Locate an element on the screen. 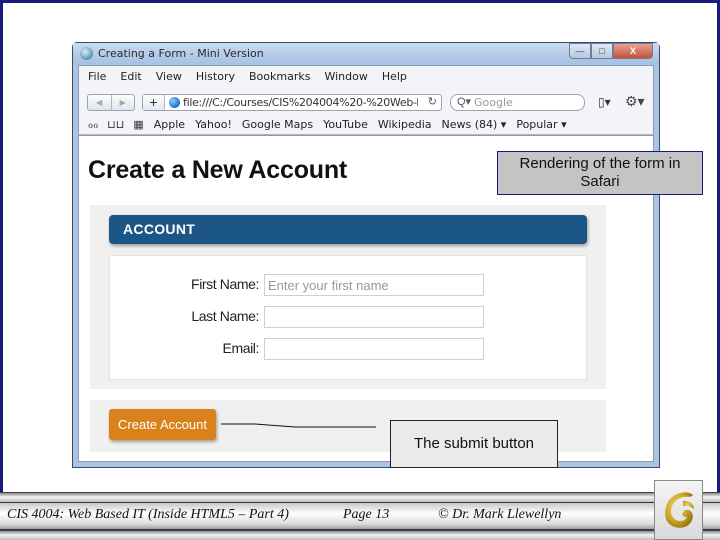 The width and height of the screenshot is (720, 540). bookmark-wikipedia: Wikipedia is located at coordinates (405, 124).